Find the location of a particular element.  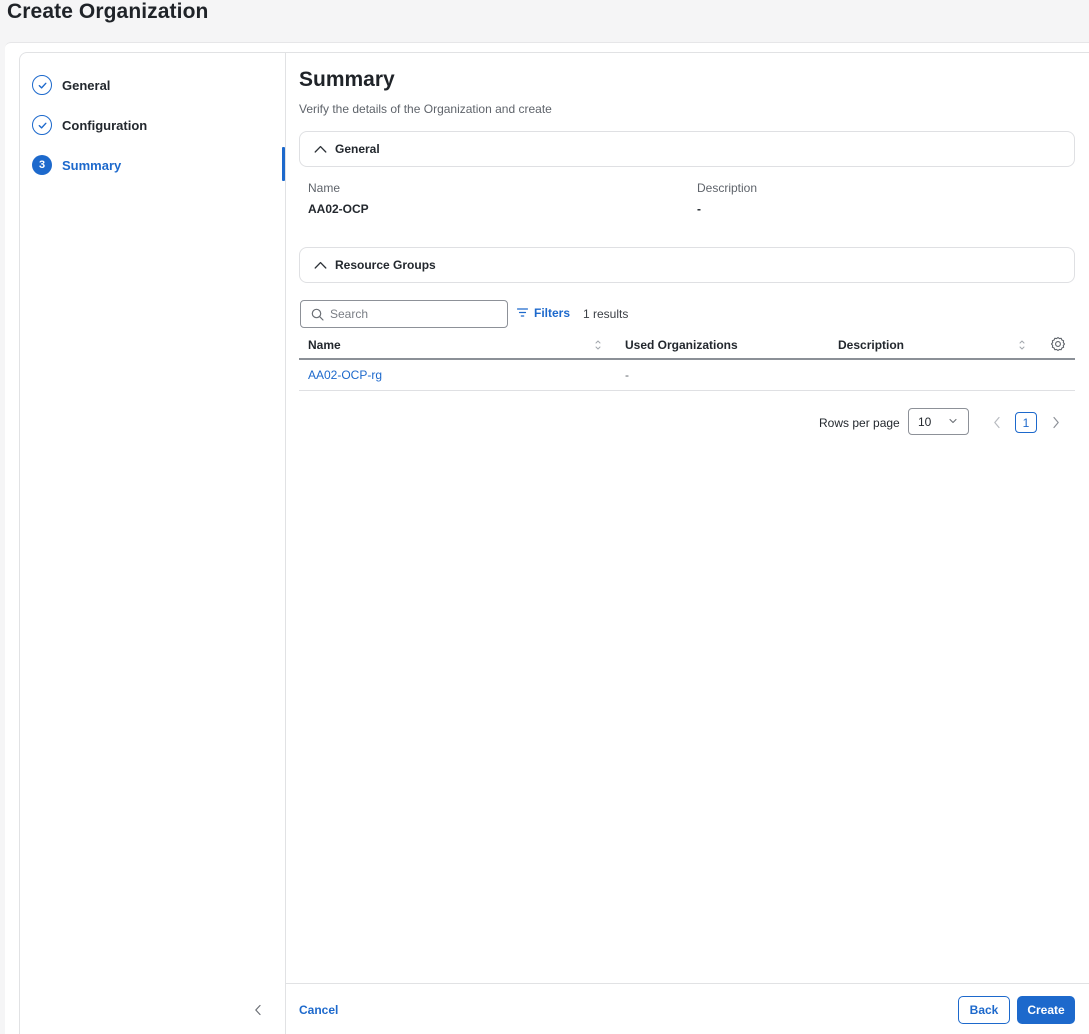

column-header-used-organizations: Used Organizations is located at coordinates (681, 345).